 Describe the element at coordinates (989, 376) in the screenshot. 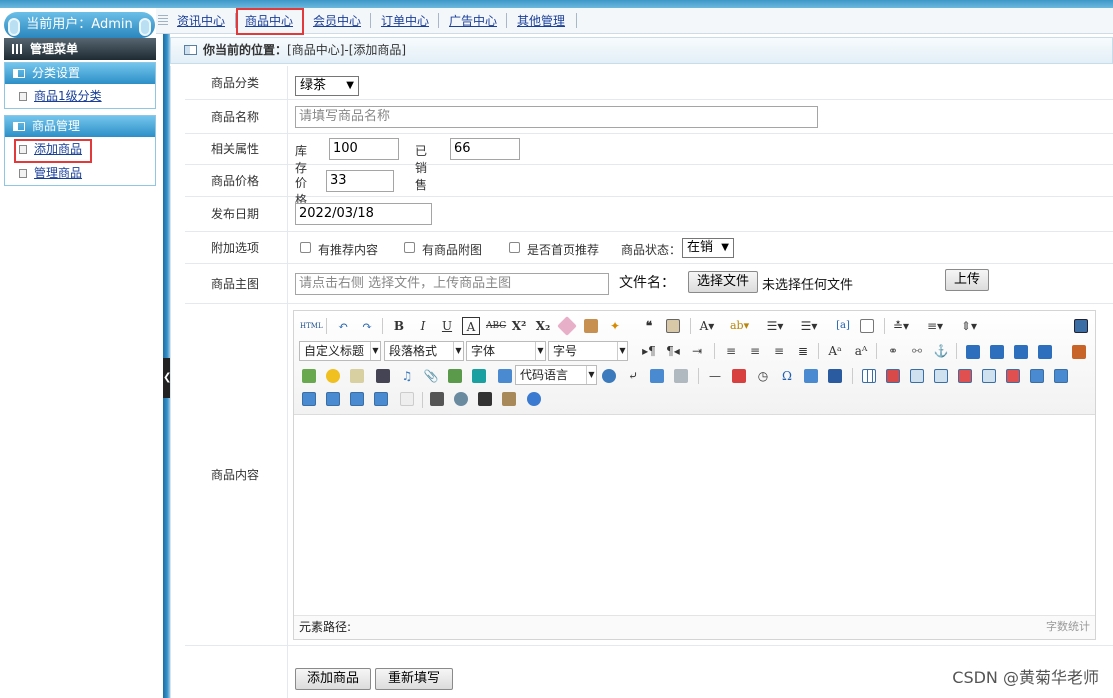

I see `insert-col-icon` at that location.